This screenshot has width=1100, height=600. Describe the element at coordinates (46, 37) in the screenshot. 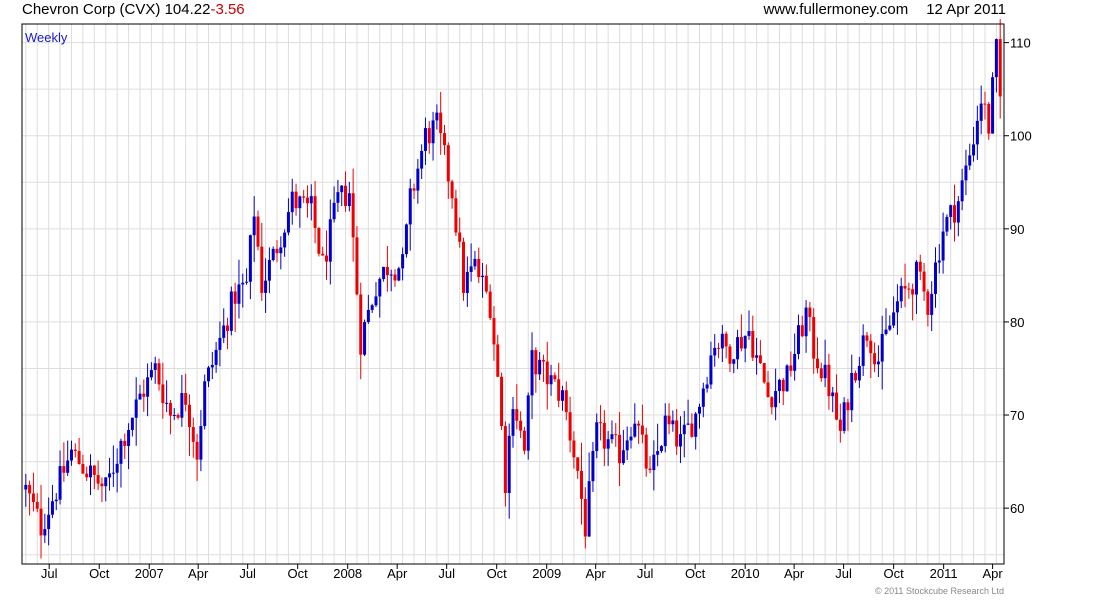

I see `period-label: Weekly` at that location.